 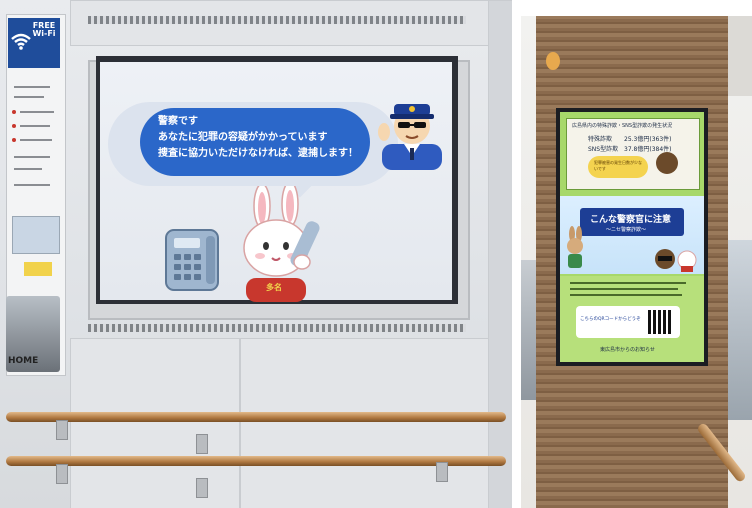 I want to click on telephone-illustration, so click(x=192, y=260).